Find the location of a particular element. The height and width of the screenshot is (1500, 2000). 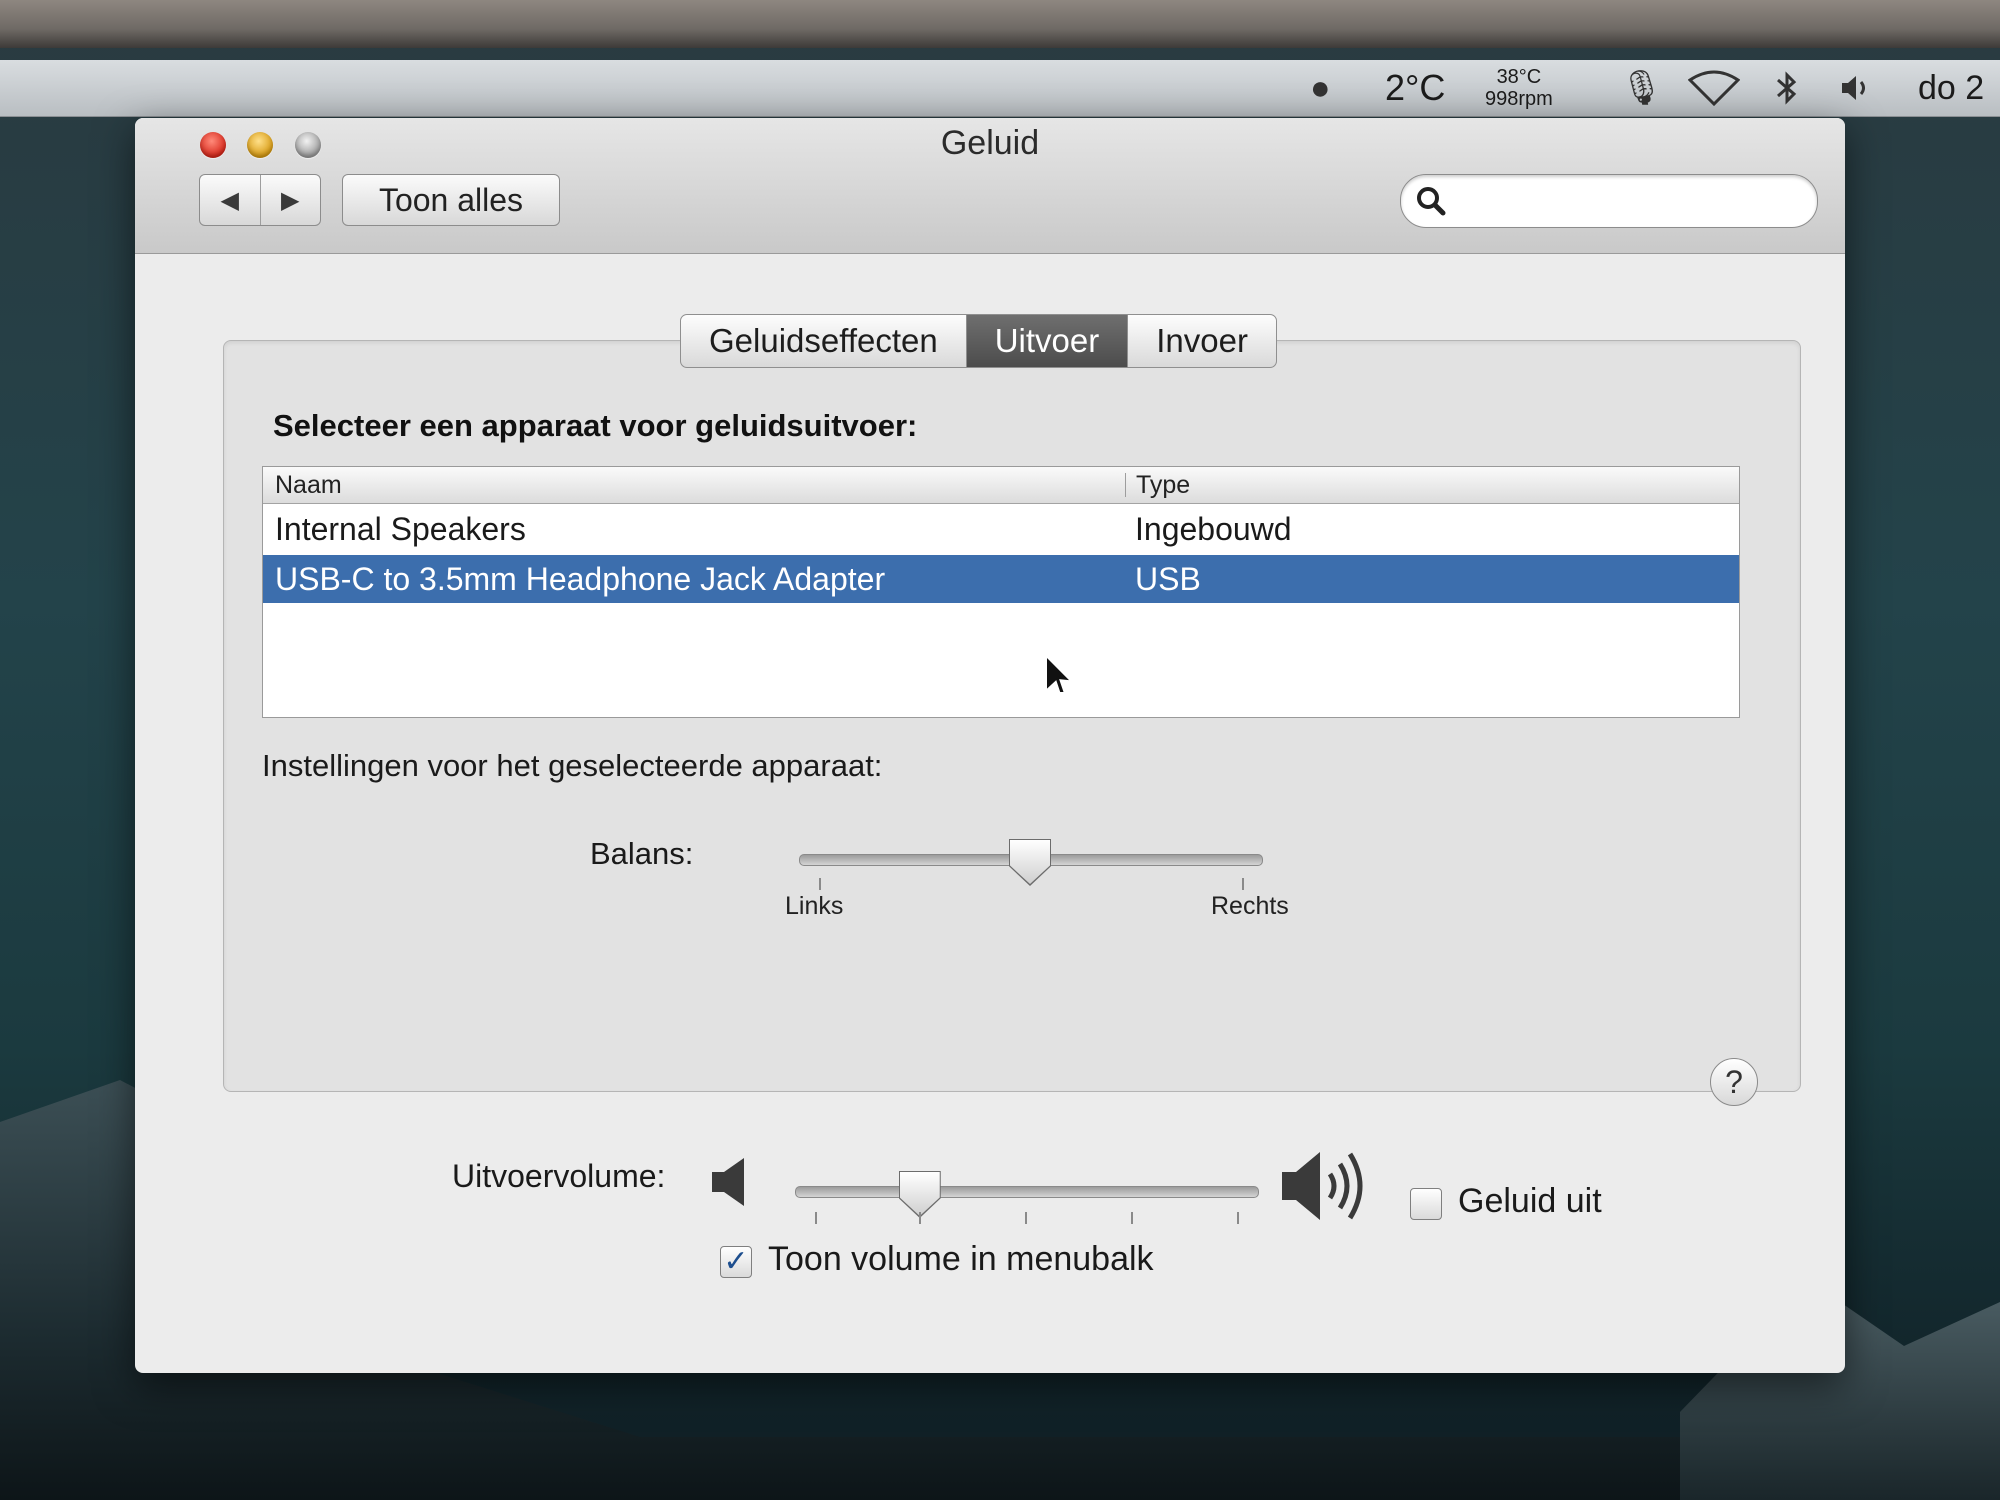

show-volume-in-menubar-label: Toon volume in menubalk is located at coordinates (961, 1259).